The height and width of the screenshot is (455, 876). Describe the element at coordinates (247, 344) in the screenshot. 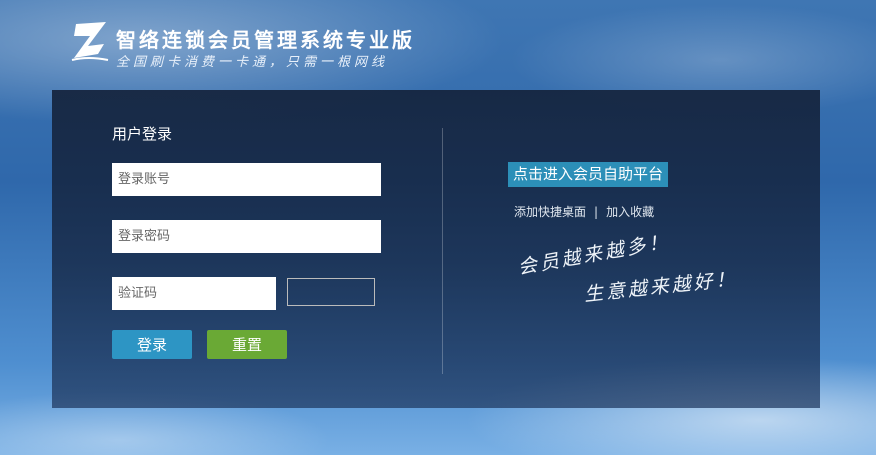

I see `reset-button: 重置` at that location.